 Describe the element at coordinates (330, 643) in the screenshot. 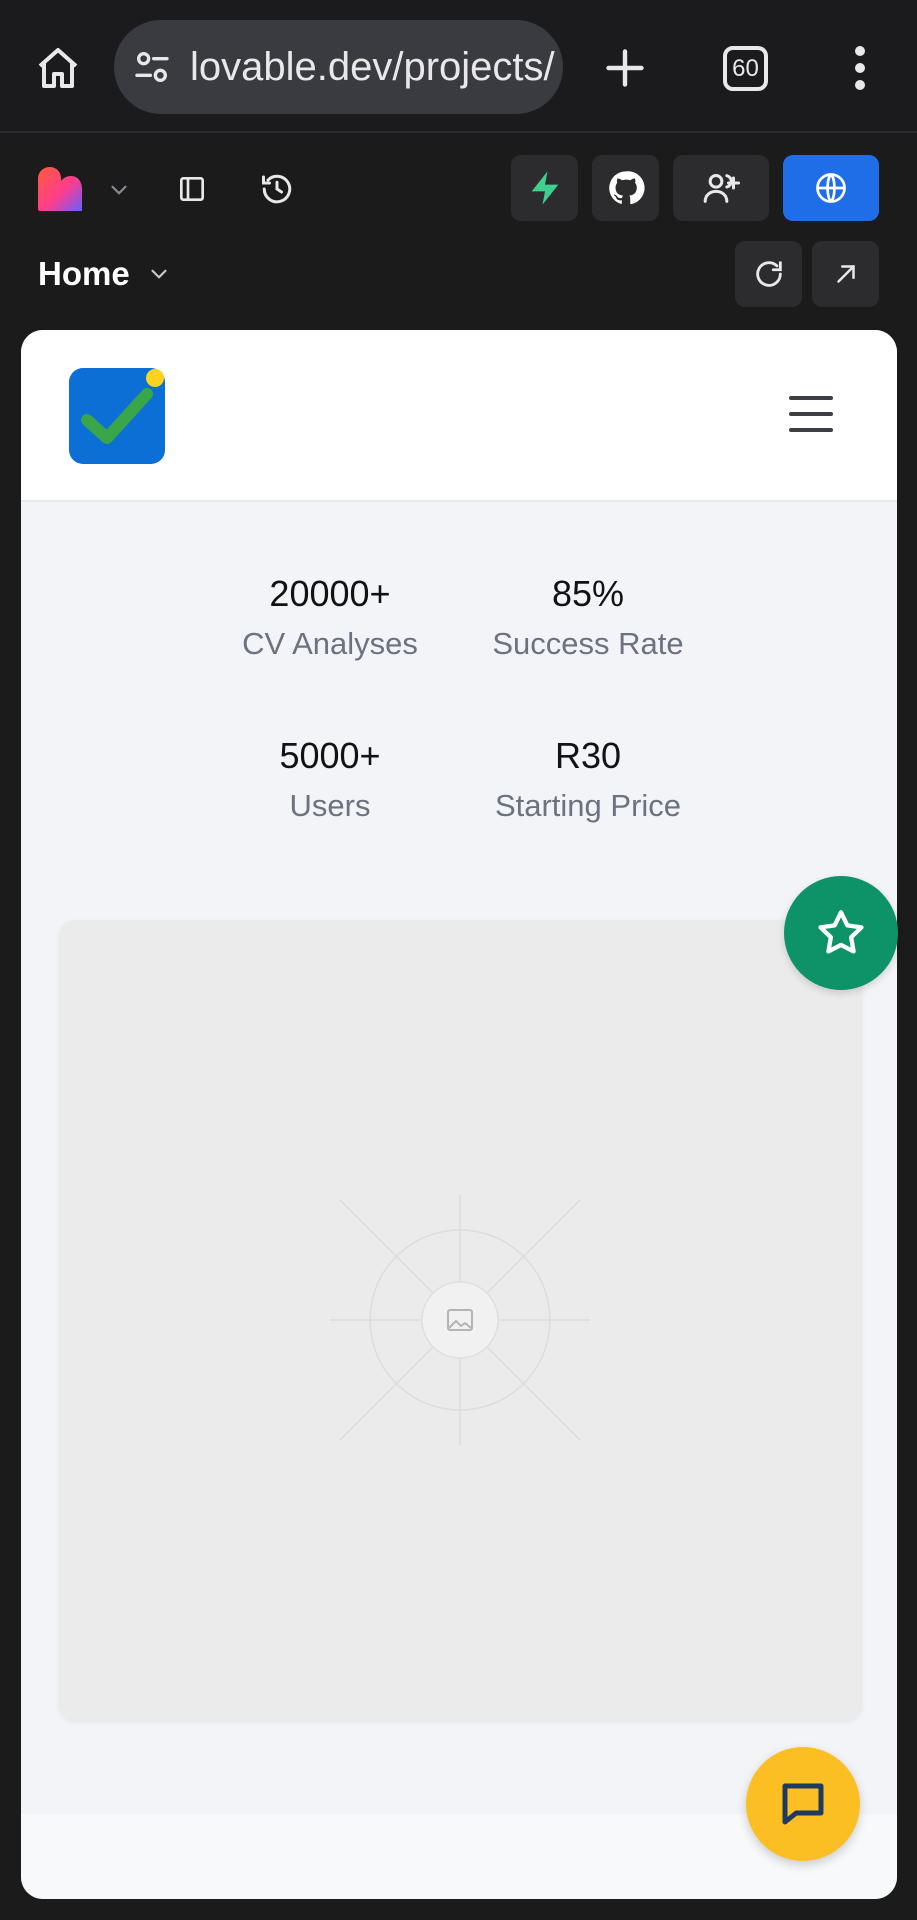

I see `stat-label: CV Analyses` at that location.